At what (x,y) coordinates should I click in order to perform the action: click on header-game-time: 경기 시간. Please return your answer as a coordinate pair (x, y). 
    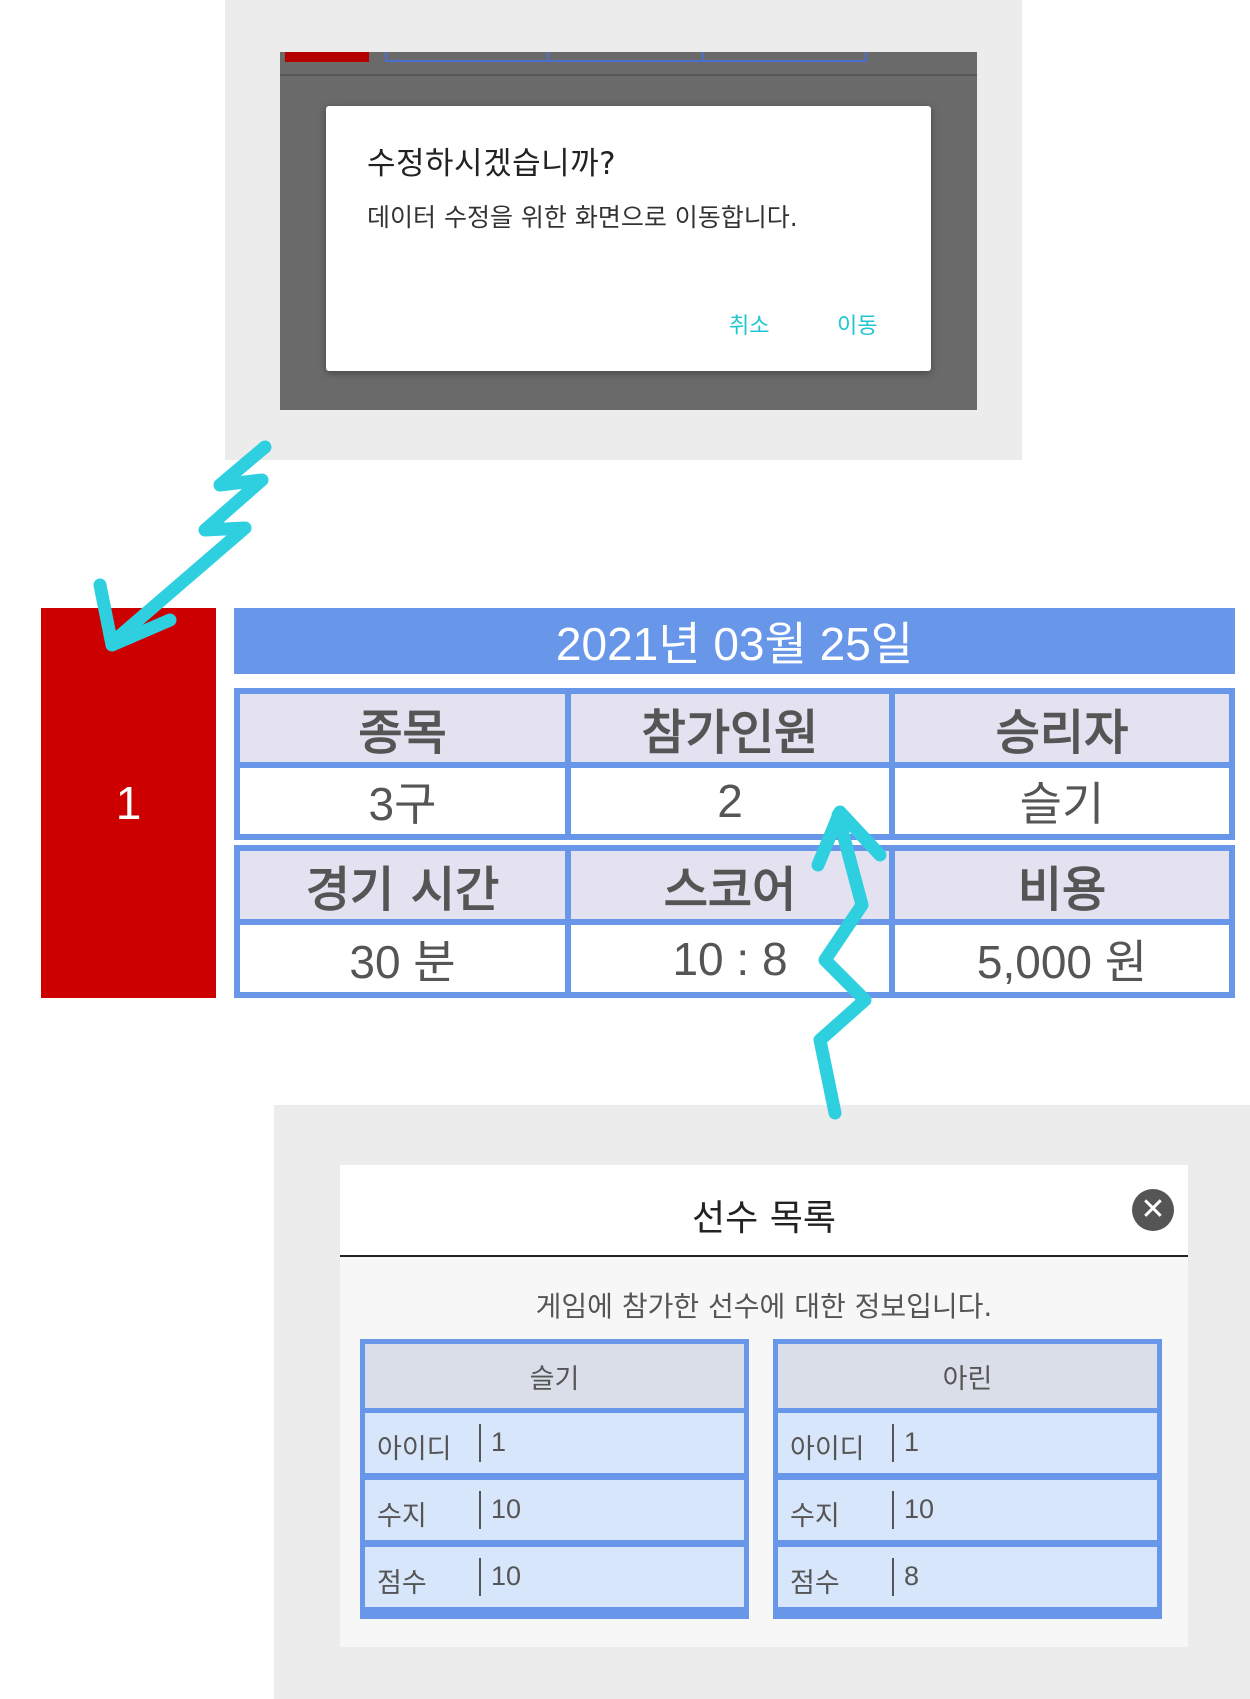
    Looking at the image, I should click on (402, 885).